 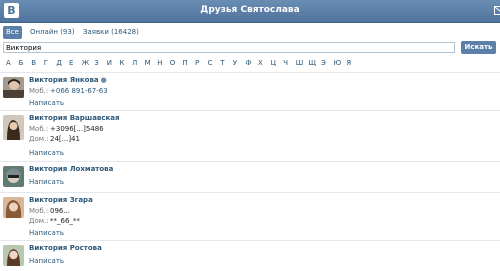 I want to click on alphabet-letter: К, so click(x=121, y=63).